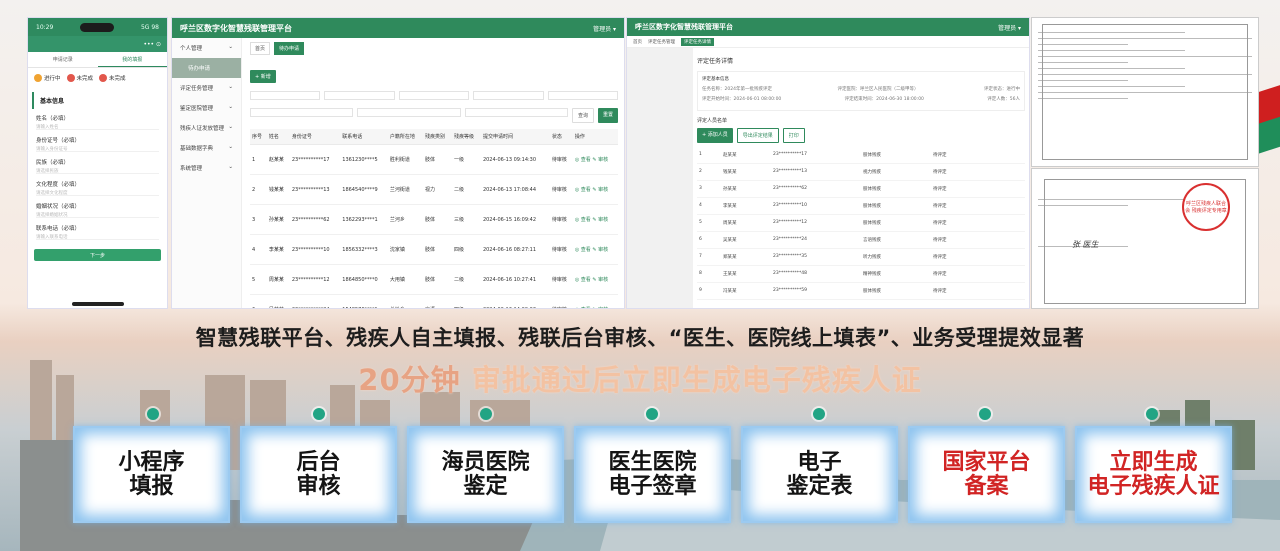 The height and width of the screenshot is (551, 1280). I want to click on field-id-number: 身份证号（必填） 请输入身份证号, so click(97, 144).